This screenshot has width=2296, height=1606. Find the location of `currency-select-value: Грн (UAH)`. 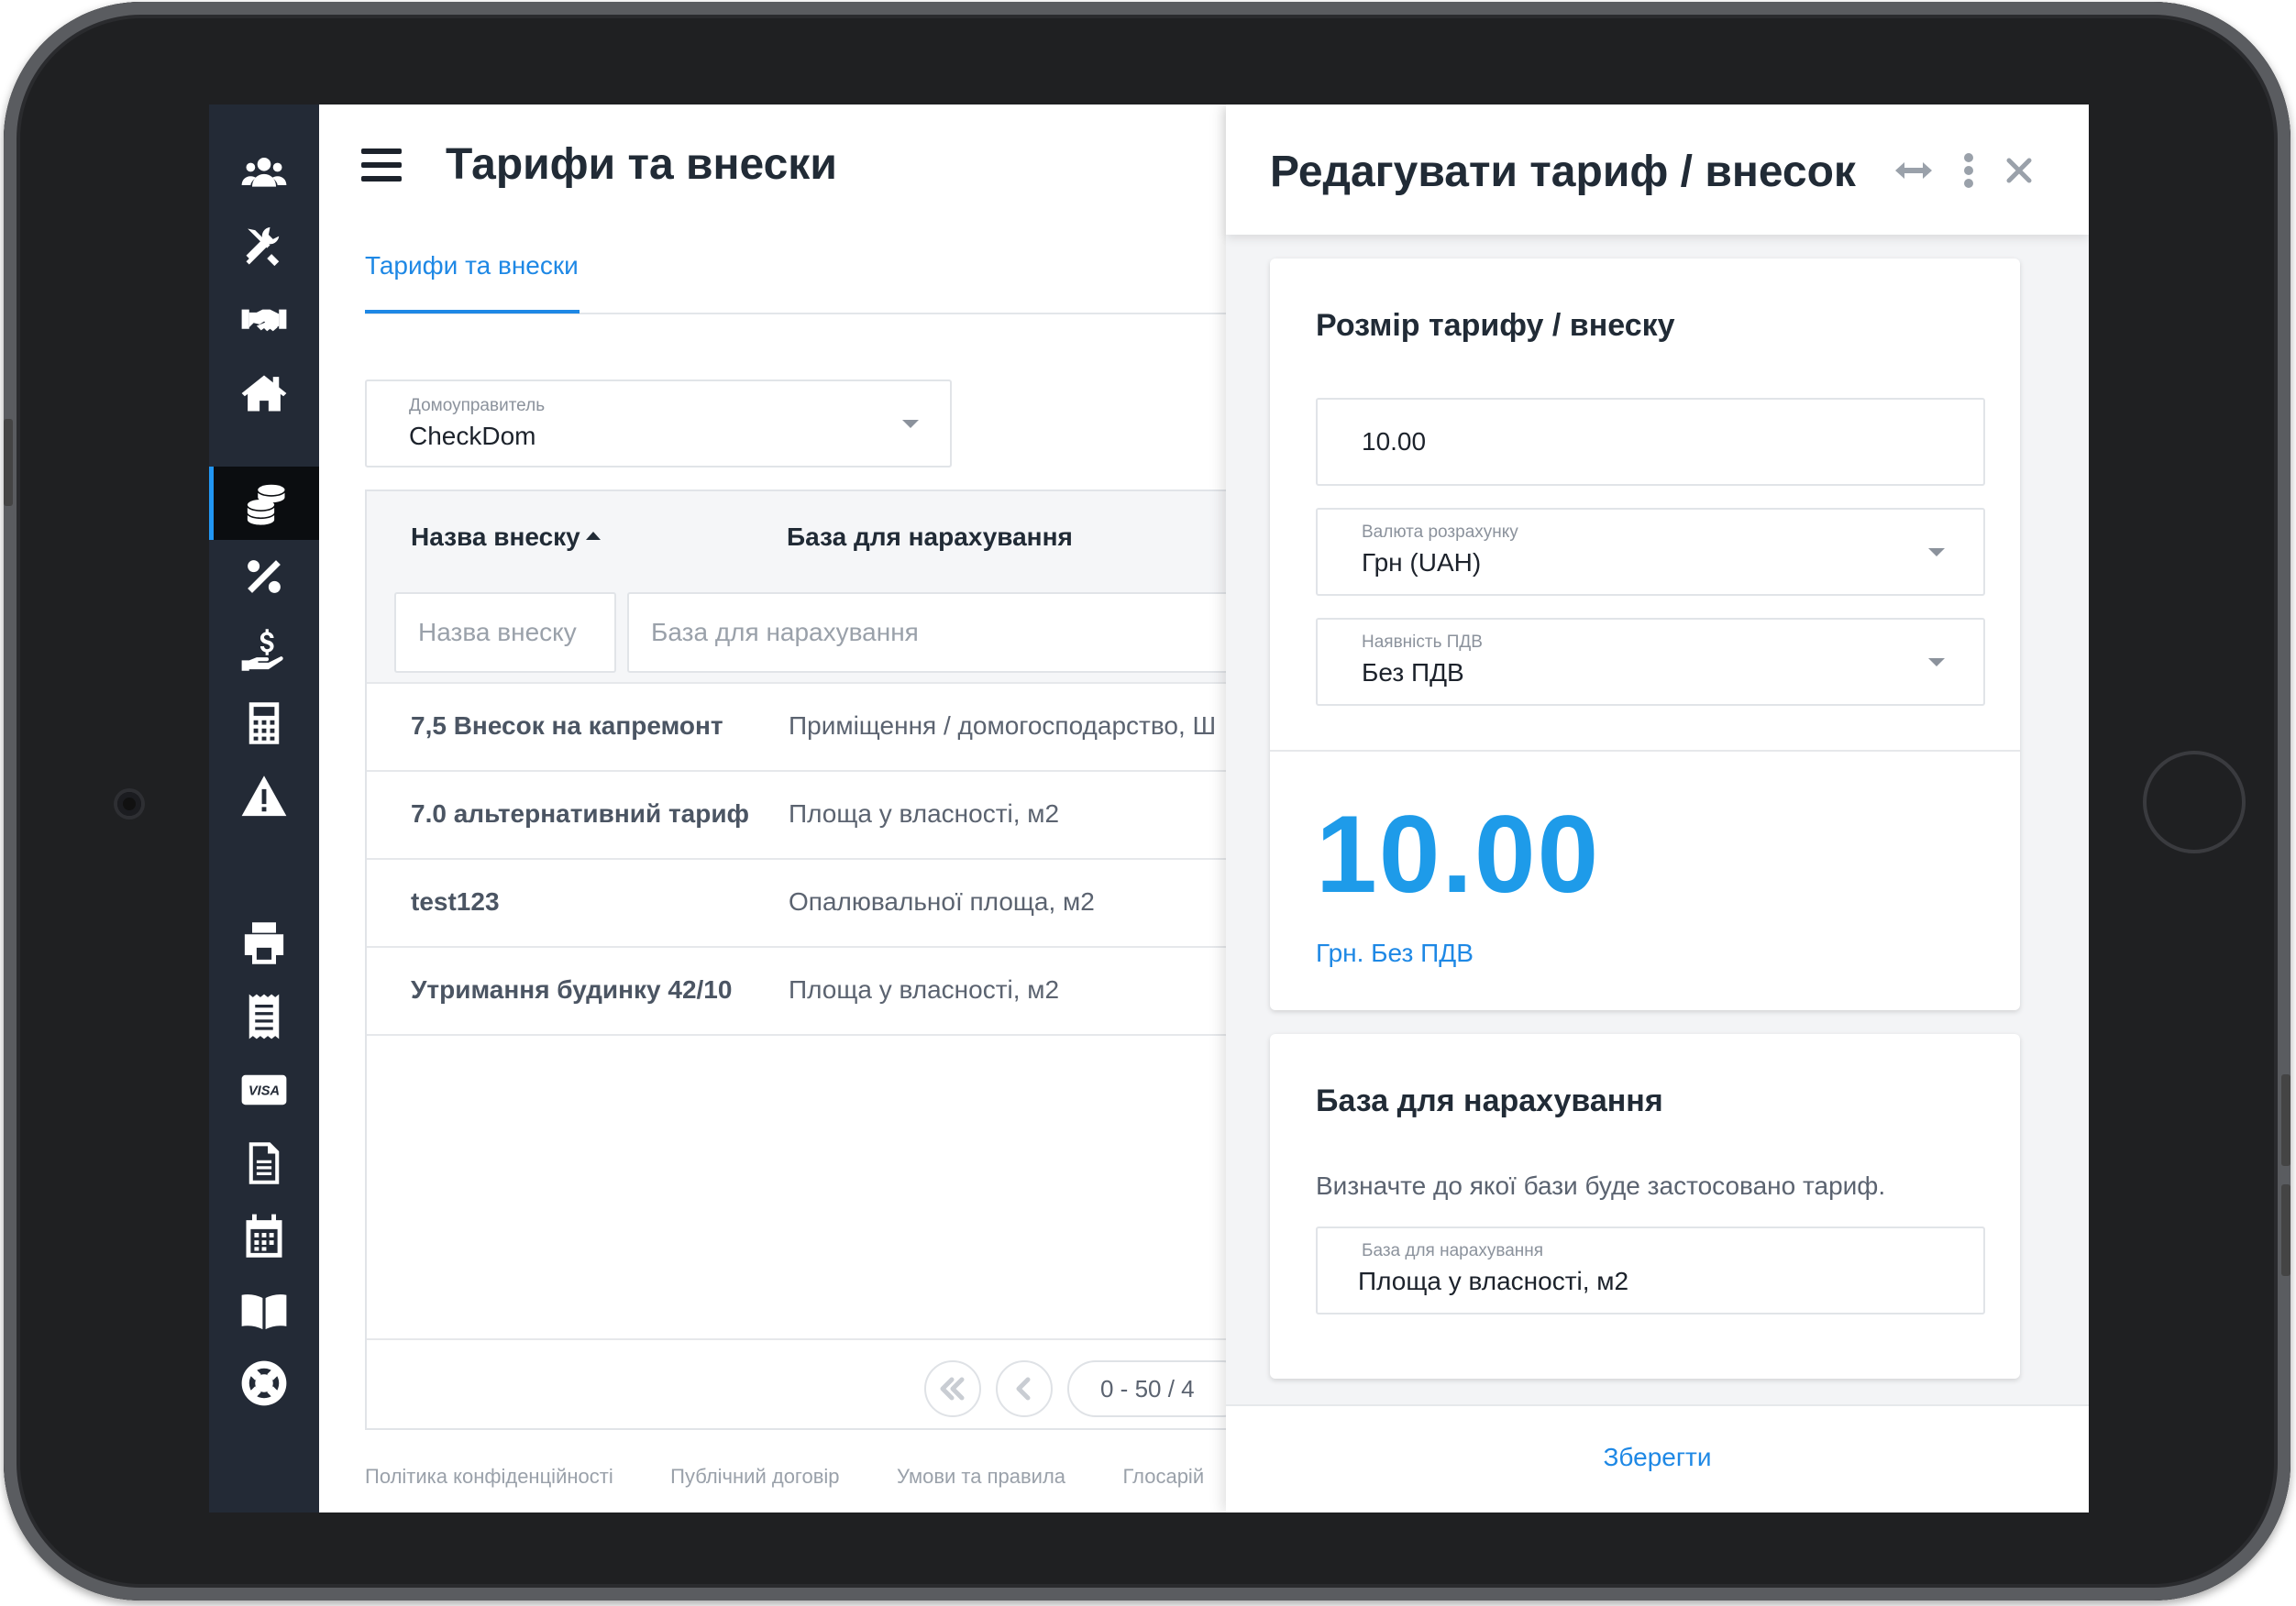

currency-select-value: Грн (UAH) is located at coordinates (1422, 562).